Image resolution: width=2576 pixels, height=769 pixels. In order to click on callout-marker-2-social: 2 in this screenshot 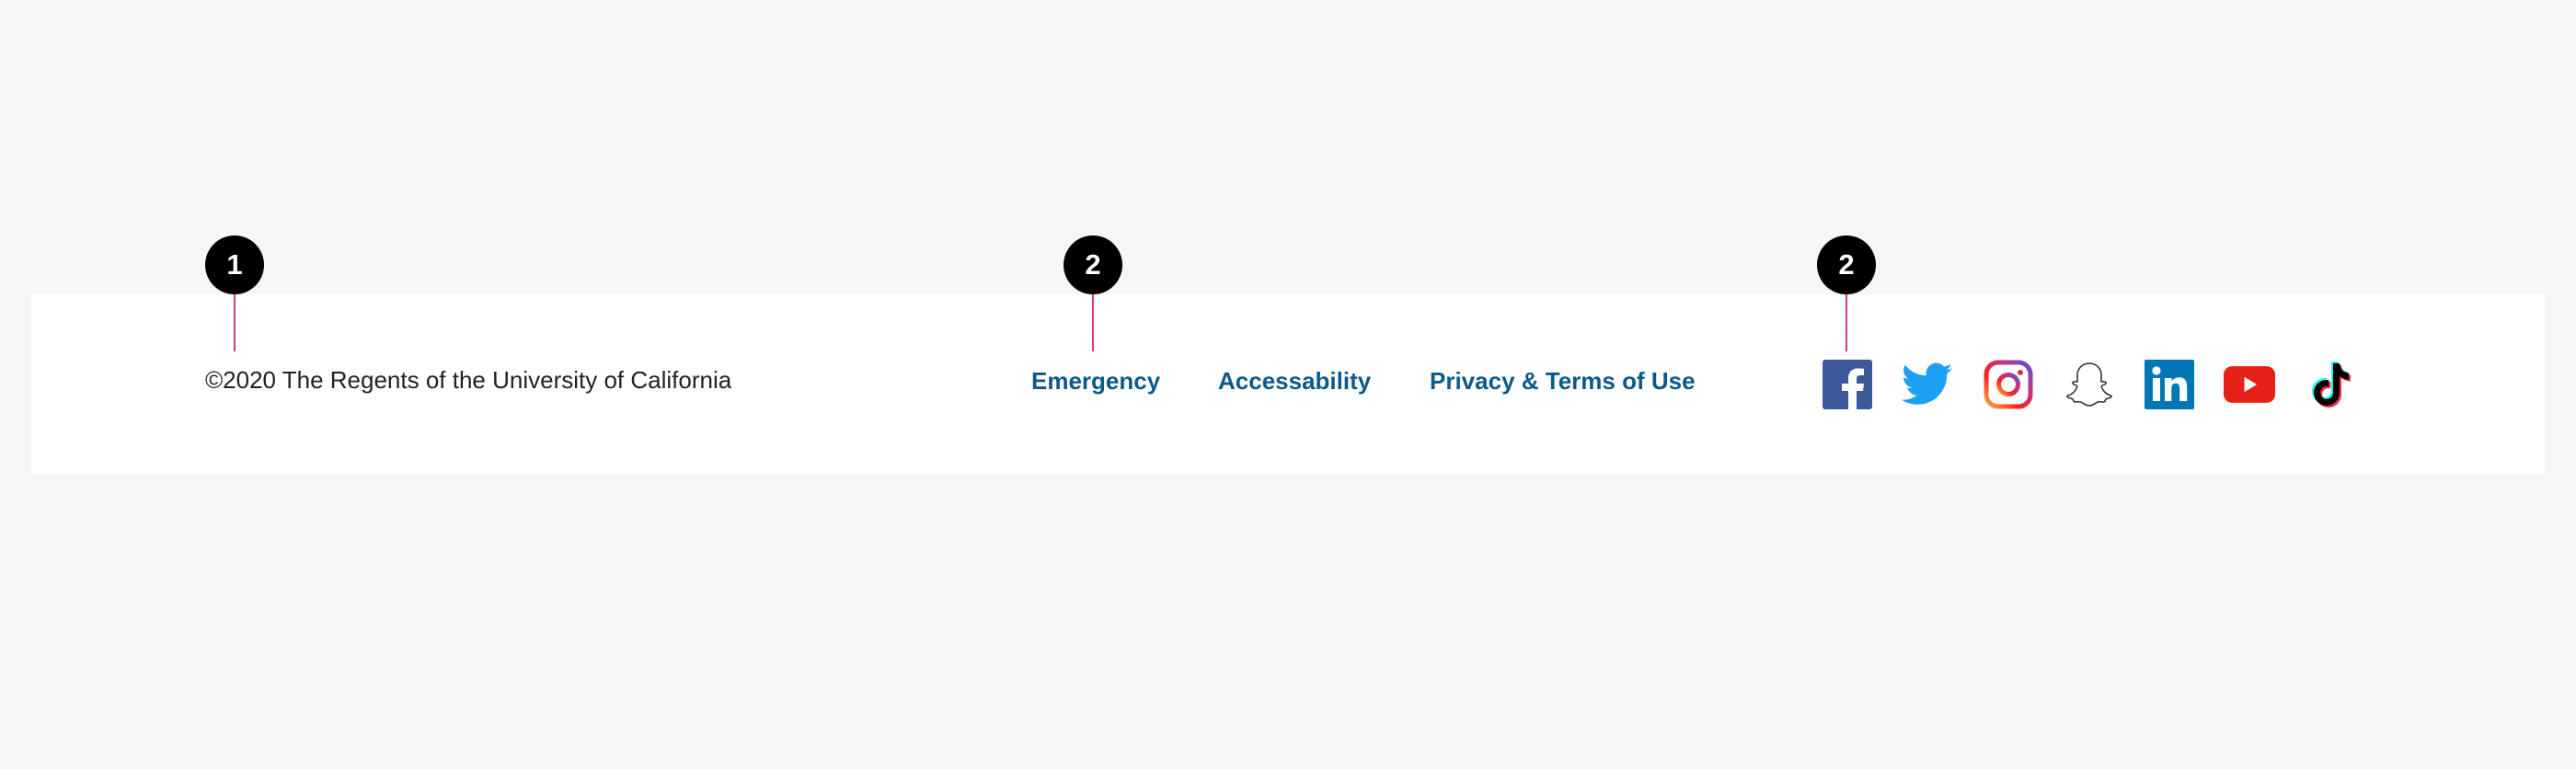, I will do `click(1846, 264)`.